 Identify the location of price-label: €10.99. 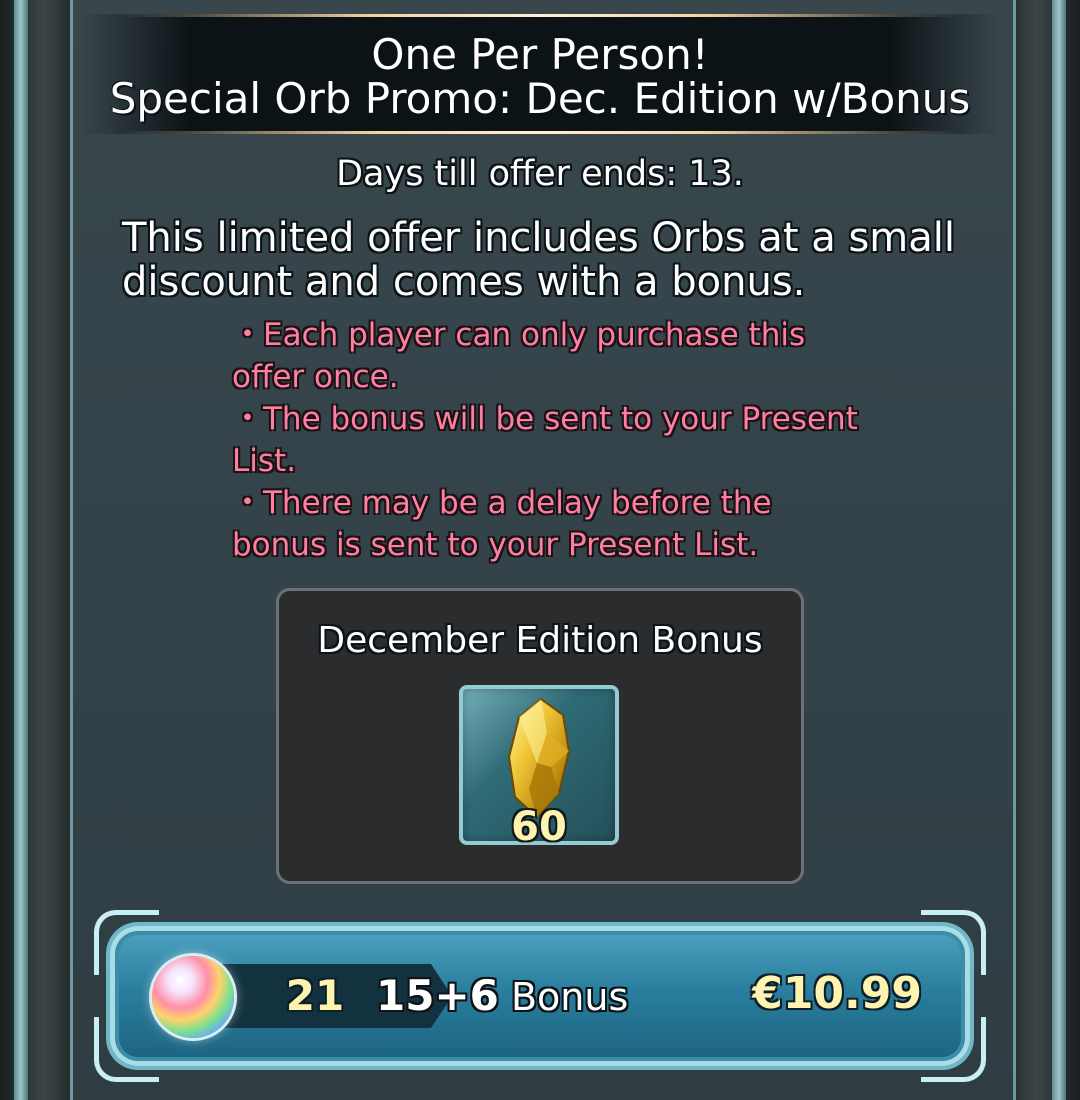
(837, 993).